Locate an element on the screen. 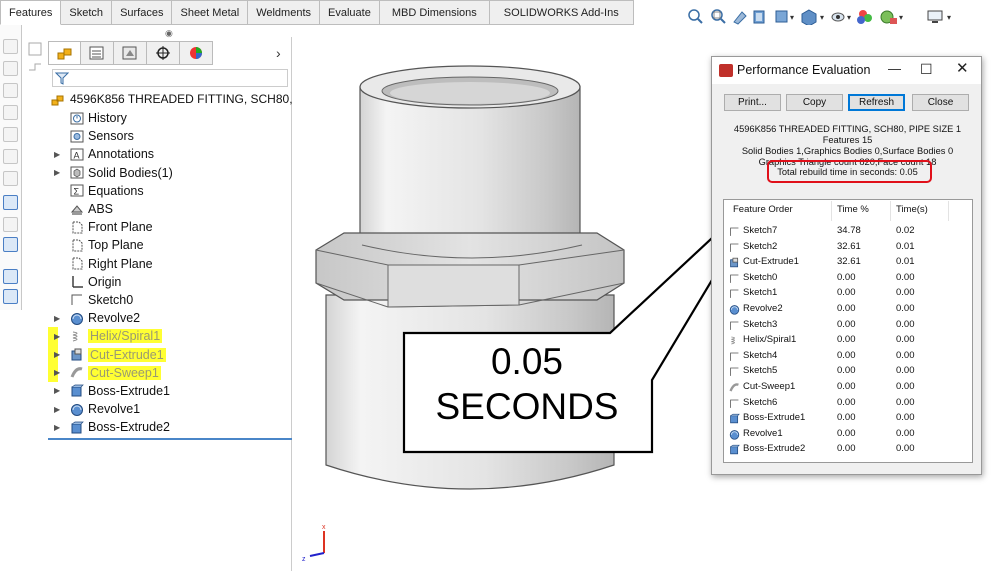 Image resolution: width=1000 pixels, height=571 pixels. feature-time-row: Sketch5 0.00 0.00 is located at coordinates (849, 372).